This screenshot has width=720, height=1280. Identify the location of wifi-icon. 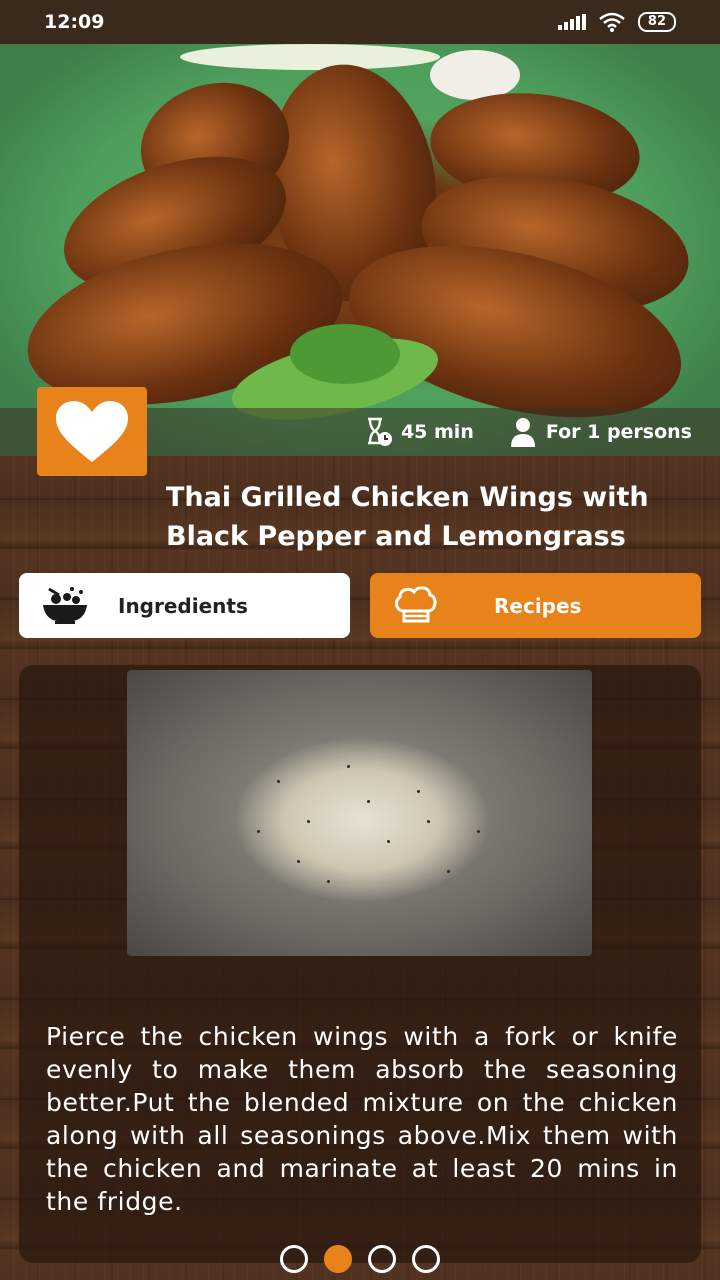
(612, 22).